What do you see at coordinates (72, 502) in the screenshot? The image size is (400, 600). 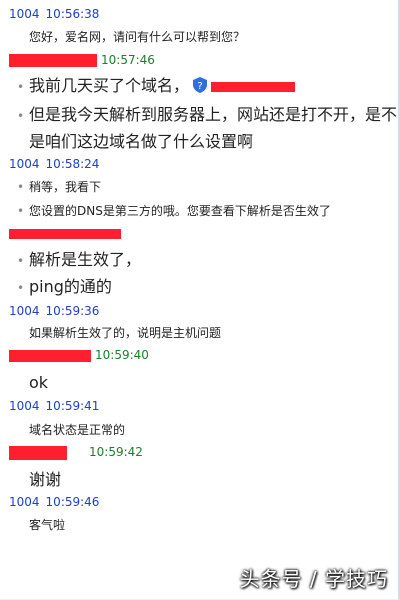 I see `timestamp: 10:59:46` at bounding box center [72, 502].